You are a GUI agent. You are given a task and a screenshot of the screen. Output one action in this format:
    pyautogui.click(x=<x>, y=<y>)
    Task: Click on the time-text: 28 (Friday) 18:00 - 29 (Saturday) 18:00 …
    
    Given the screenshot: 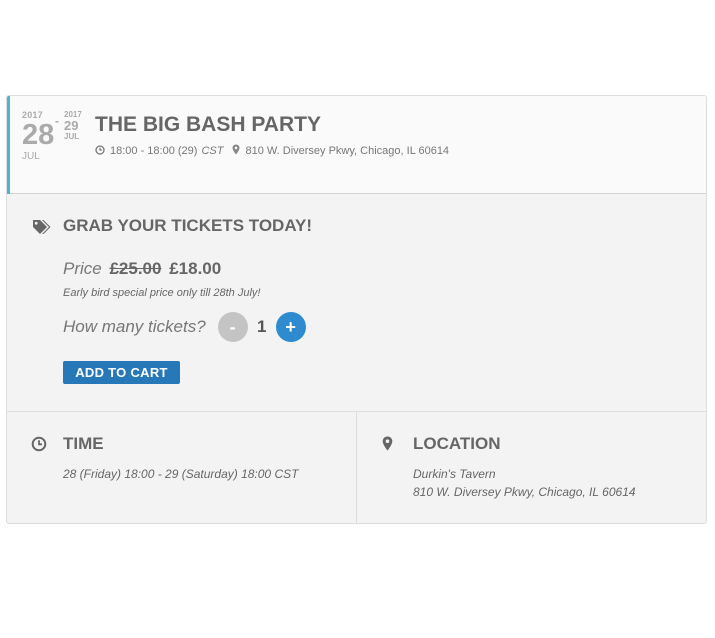 What is the action you would take?
    pyautogui.click(x=181, y=474)
    